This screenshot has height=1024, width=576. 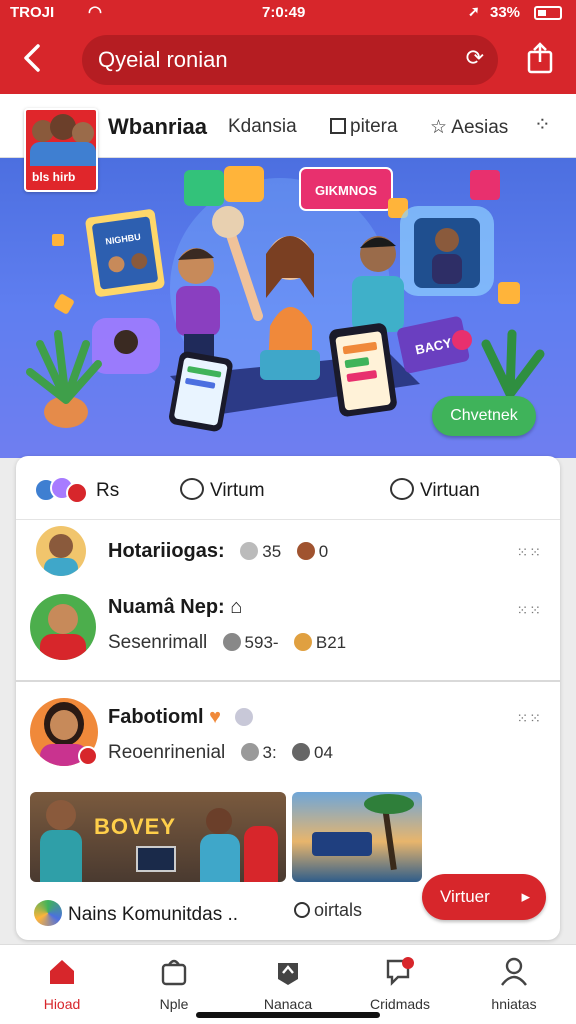 What do you see at coordinates (542, 124) in the screenshot?
I see `more-options-icon: ⁘` at bounding box center [542, 124].